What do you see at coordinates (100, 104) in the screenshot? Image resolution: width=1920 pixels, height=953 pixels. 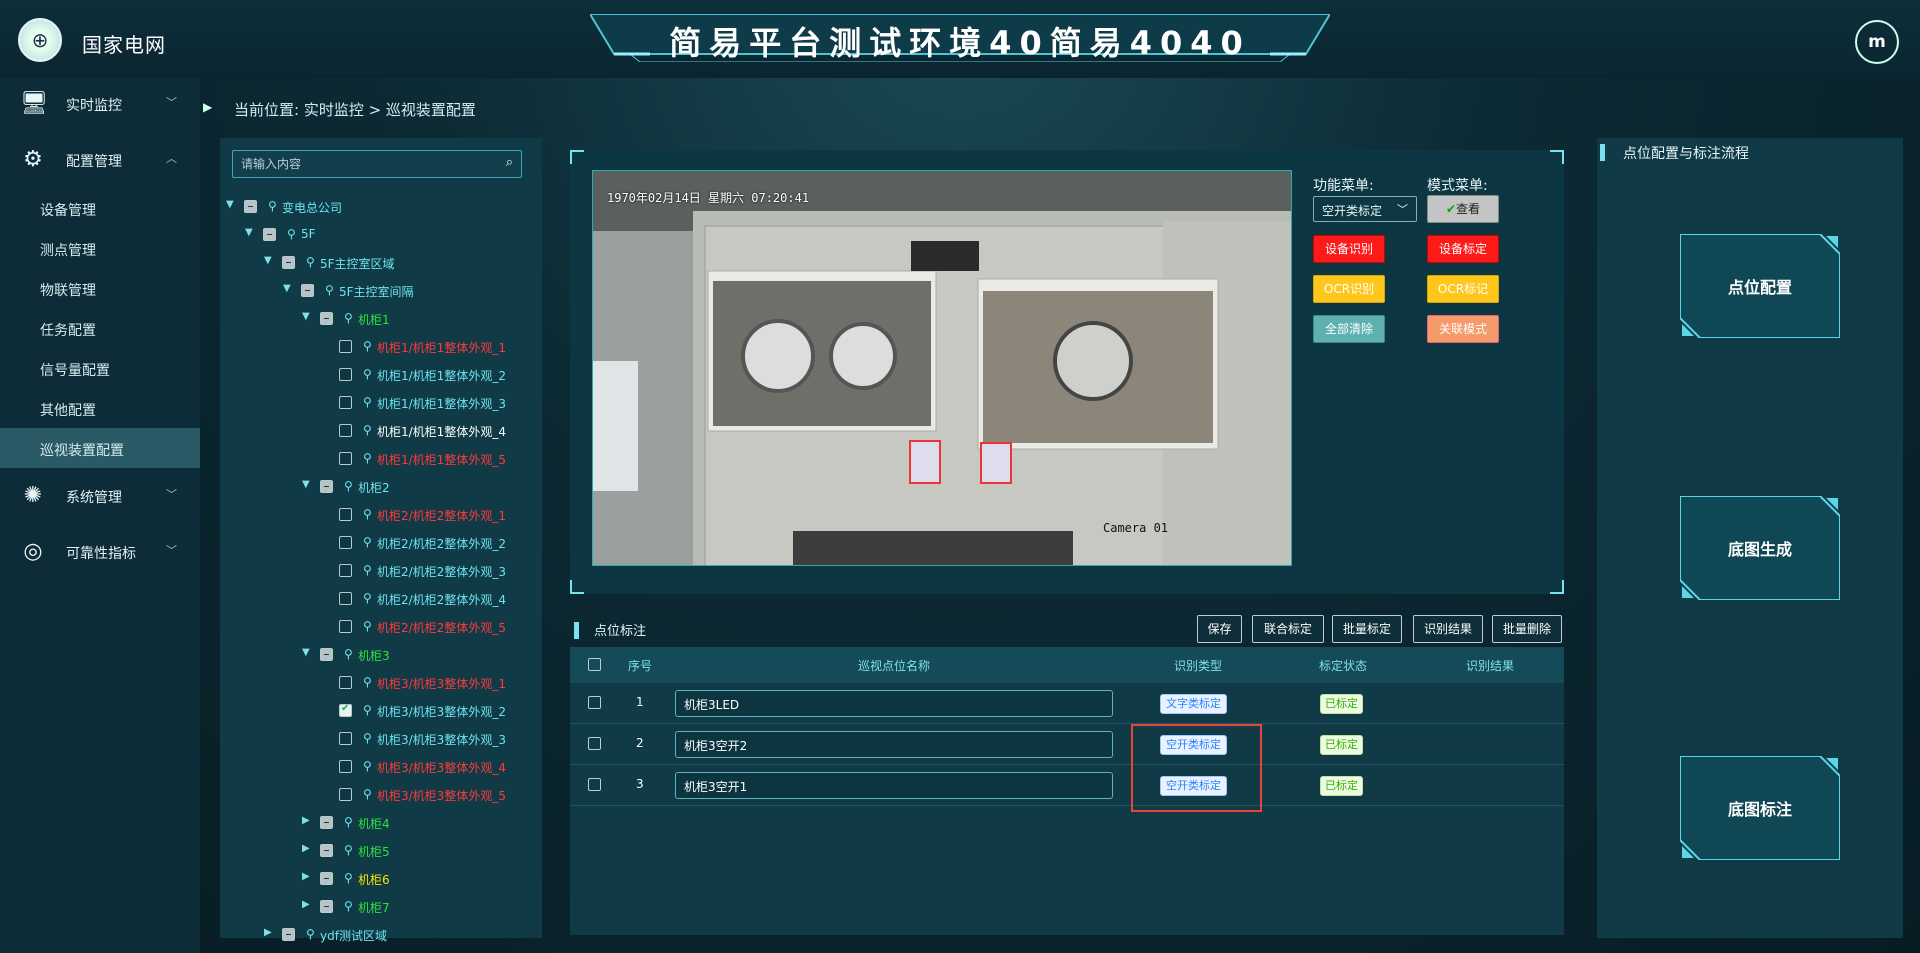 I see `sidebar-item-realtime-monitor: 🖥 实时监控 ﹀` at bounding box center [100, 104].